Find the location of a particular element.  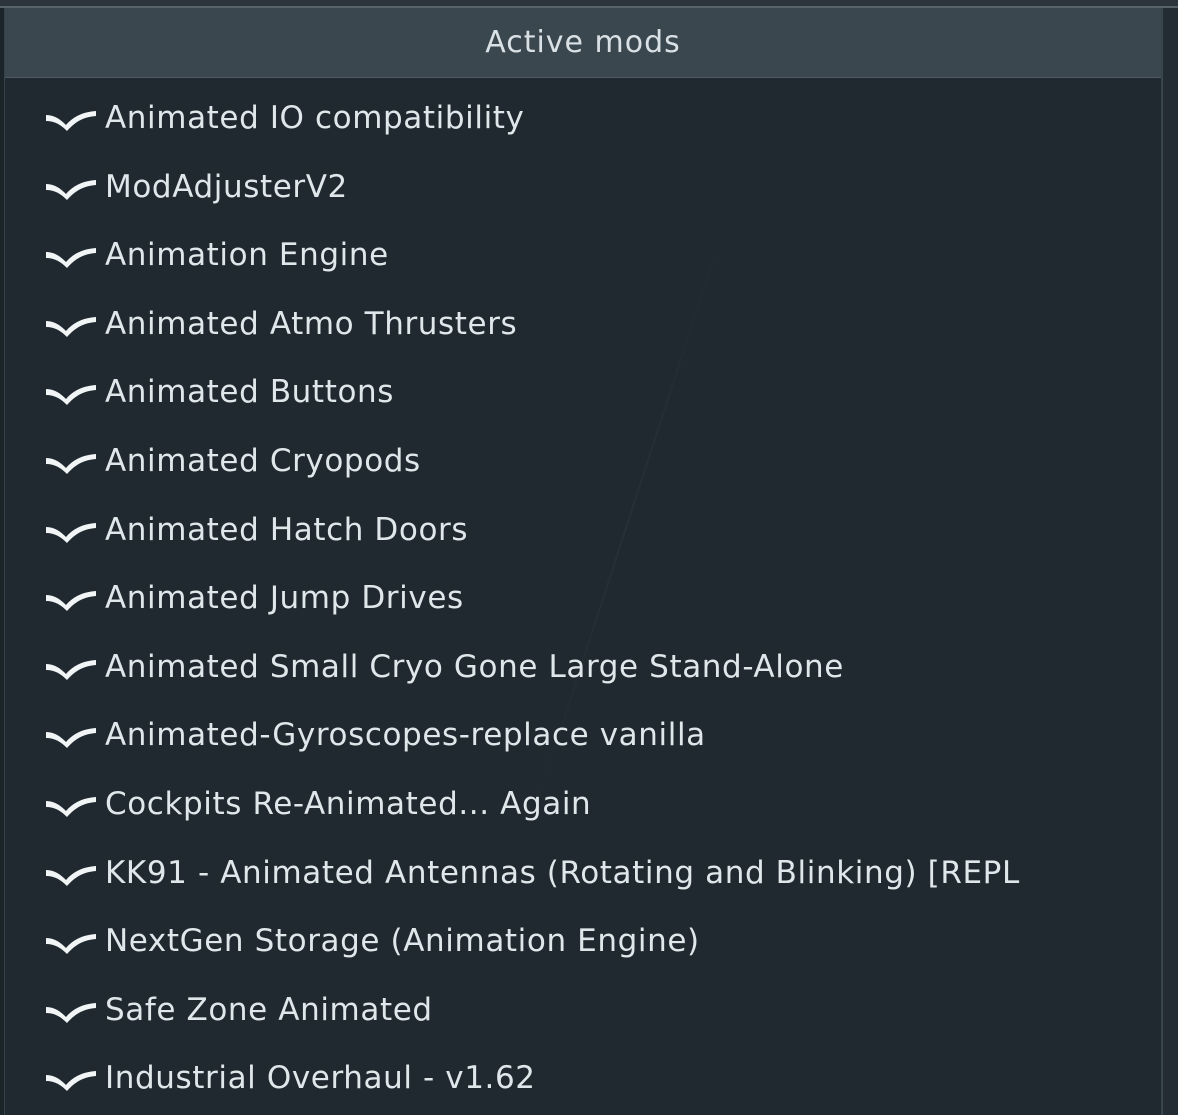

mod-item: NextGen Storage (Animation Engine) is located at coordinates (583, 941).